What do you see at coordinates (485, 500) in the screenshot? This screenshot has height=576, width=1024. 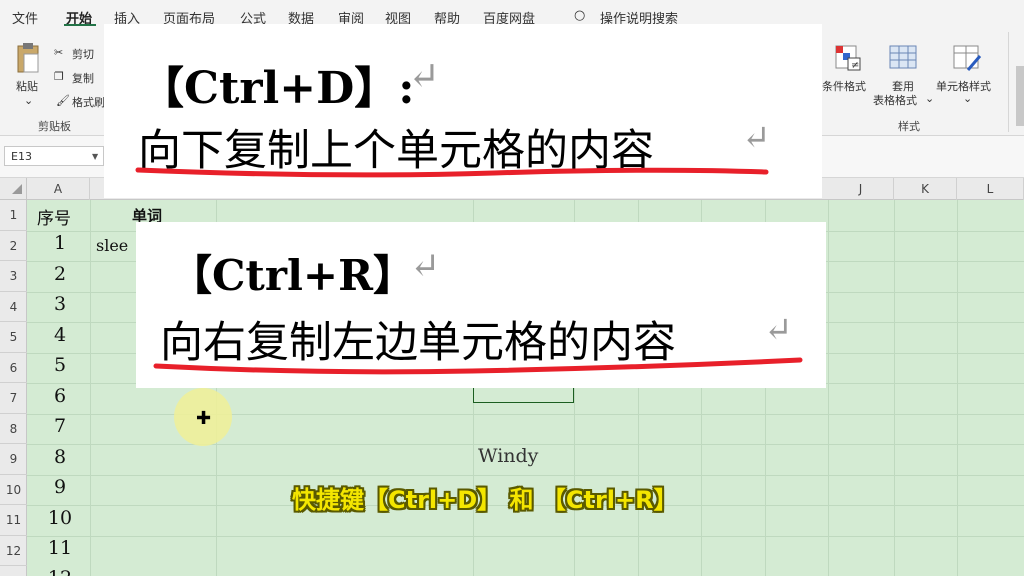 I see `video-subtitle: 快捷键【Ctrl+D】 和 【Ctrl+R】` at bounding box center [485, 500].